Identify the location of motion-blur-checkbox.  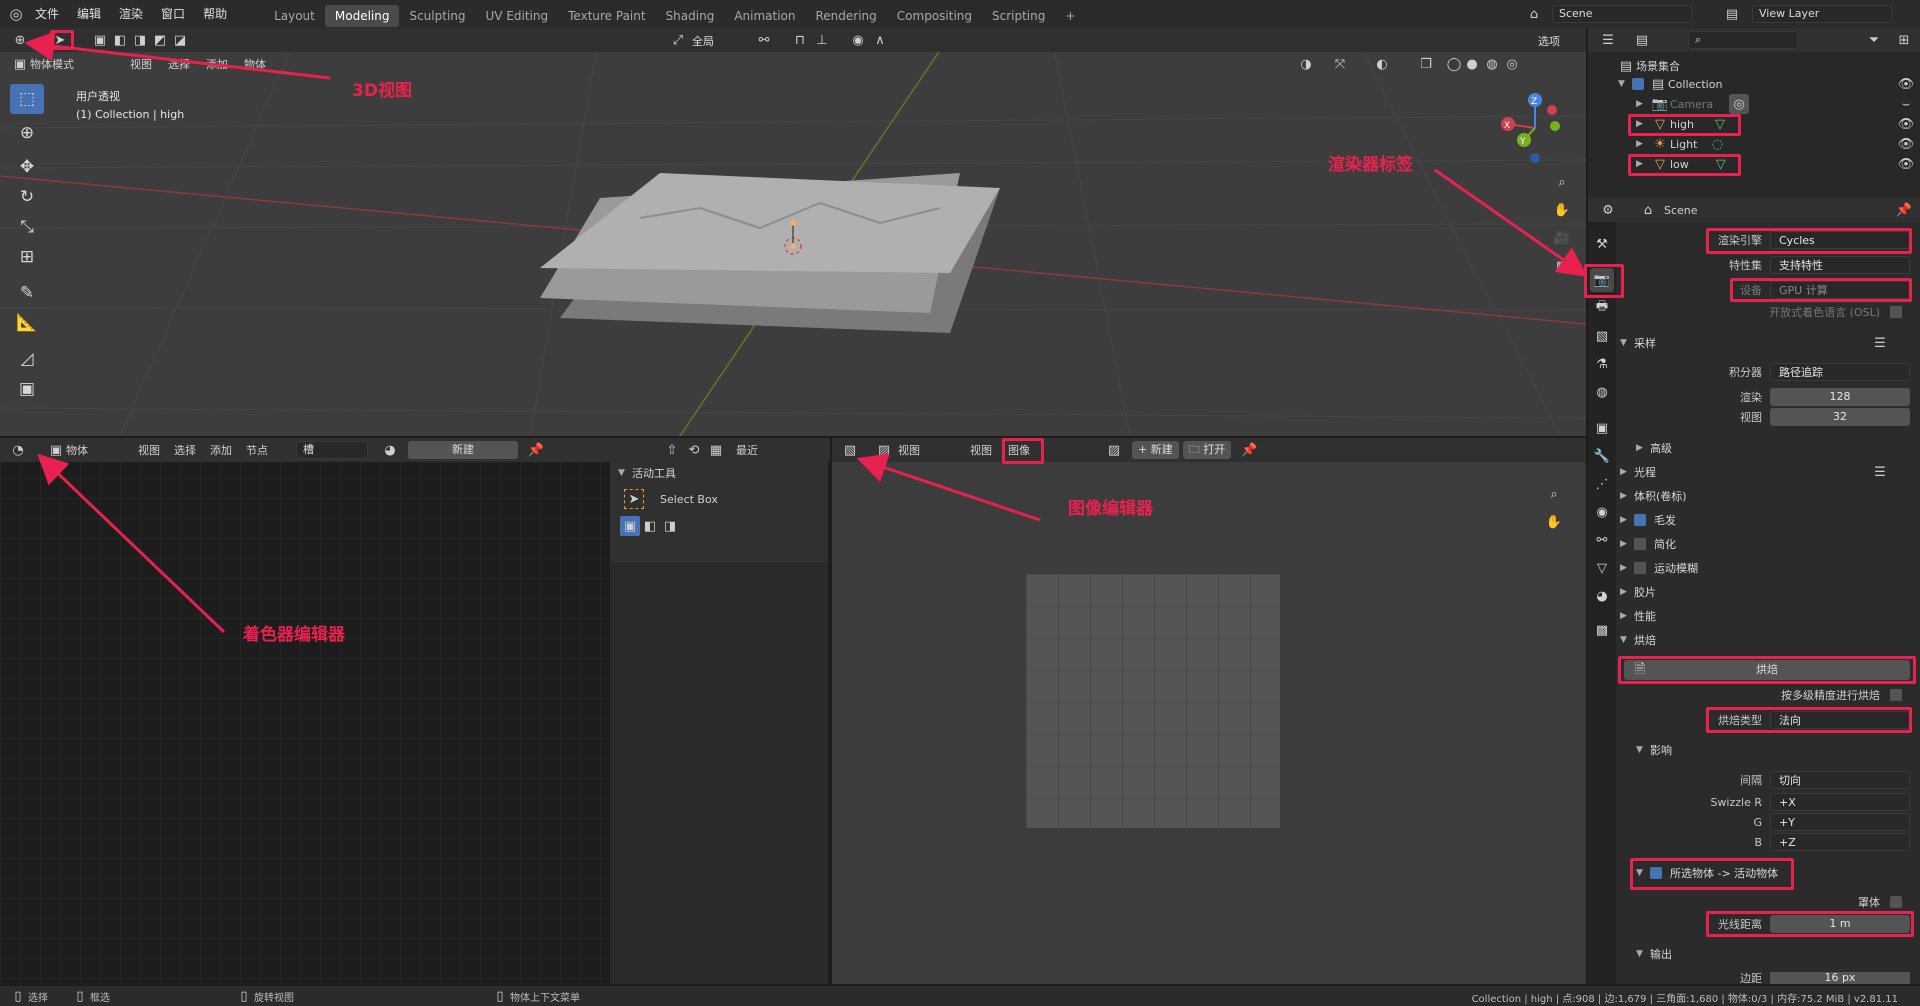
(1640, 568).